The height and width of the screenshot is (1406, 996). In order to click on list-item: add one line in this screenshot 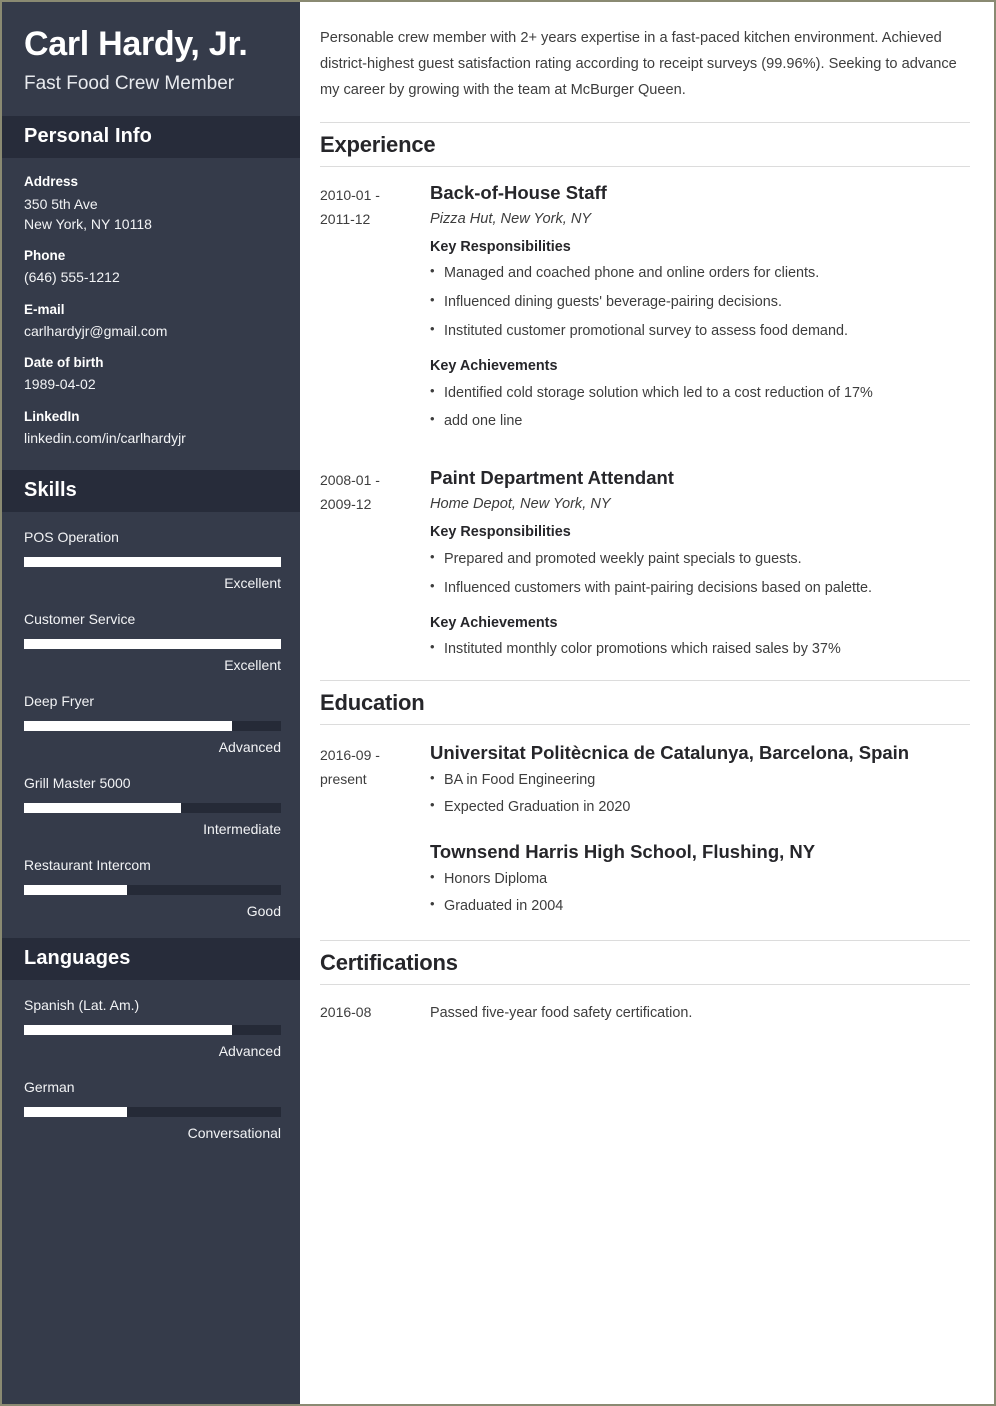, I will do `click(700, 425)`.